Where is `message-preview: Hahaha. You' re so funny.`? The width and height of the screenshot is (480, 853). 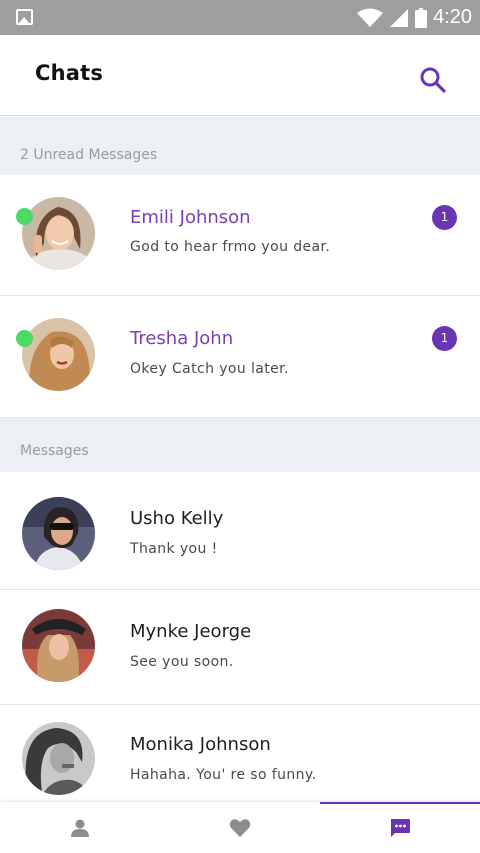 message-preview: Hahaha. You' re so funny. is located at coordinates (223, 775).